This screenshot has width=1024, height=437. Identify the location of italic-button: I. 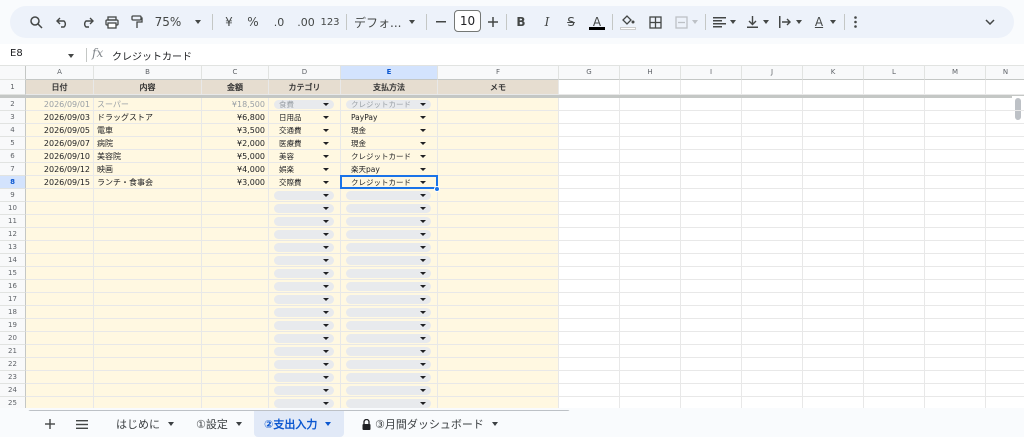
(547, 22).